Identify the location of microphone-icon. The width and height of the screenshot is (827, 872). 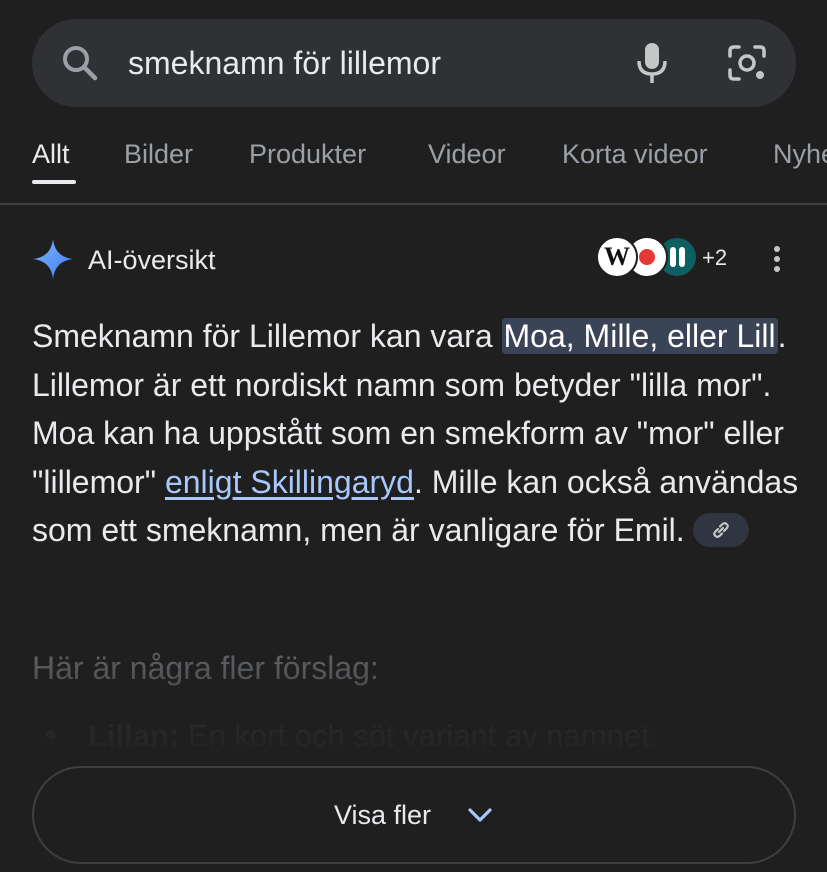
(652, 63).